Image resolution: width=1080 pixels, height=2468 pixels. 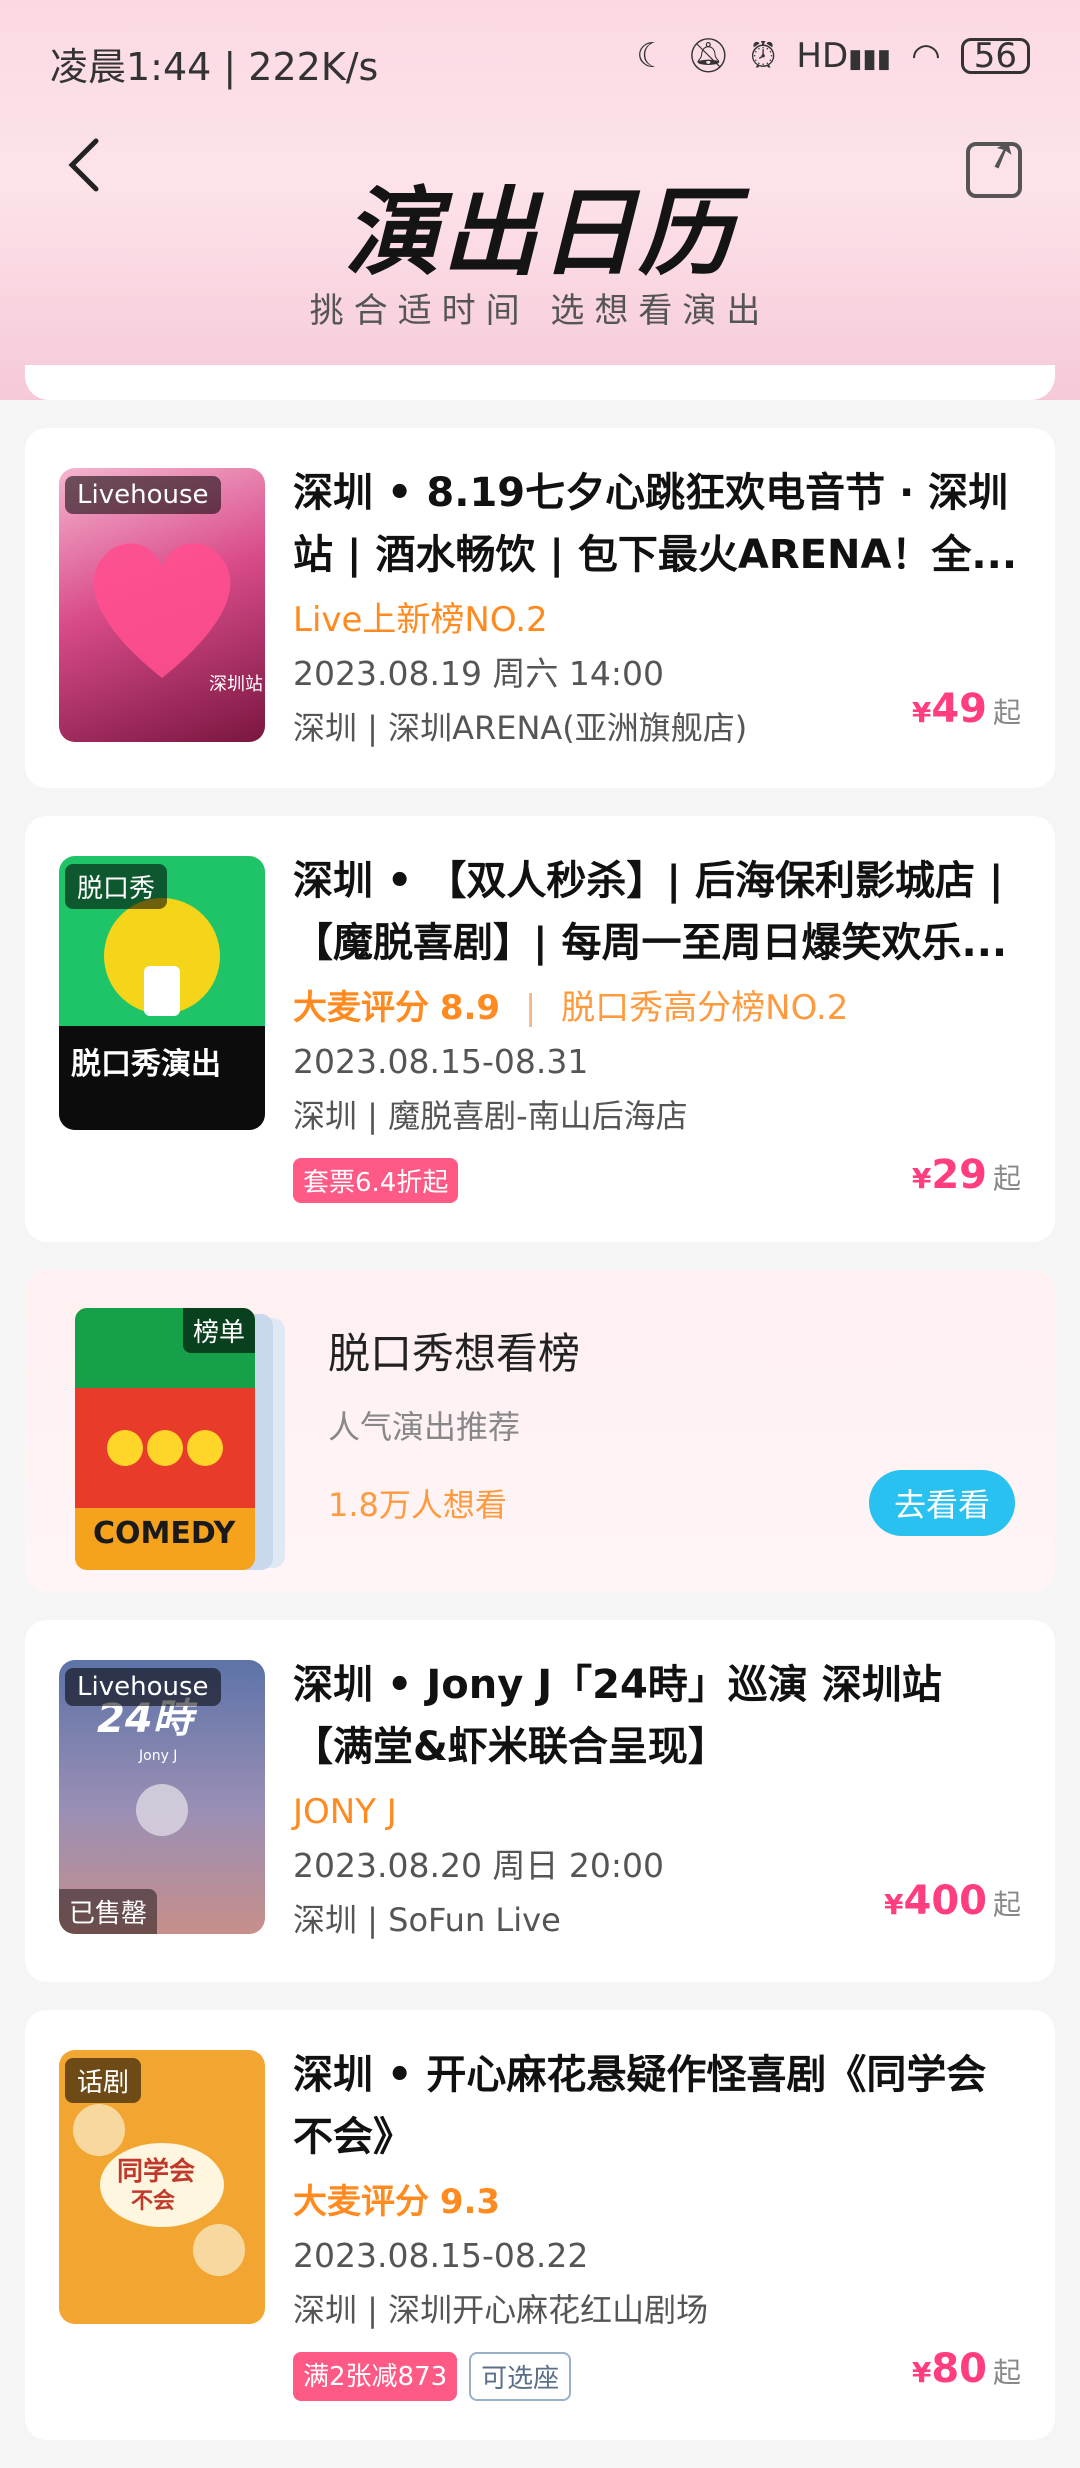 What do you see at coordinates (490, 1116) in the screenshot?
I see `show-venue: 深圳 | 魔脱喜剧-南山后海店` at bounding box center [490, 1116].